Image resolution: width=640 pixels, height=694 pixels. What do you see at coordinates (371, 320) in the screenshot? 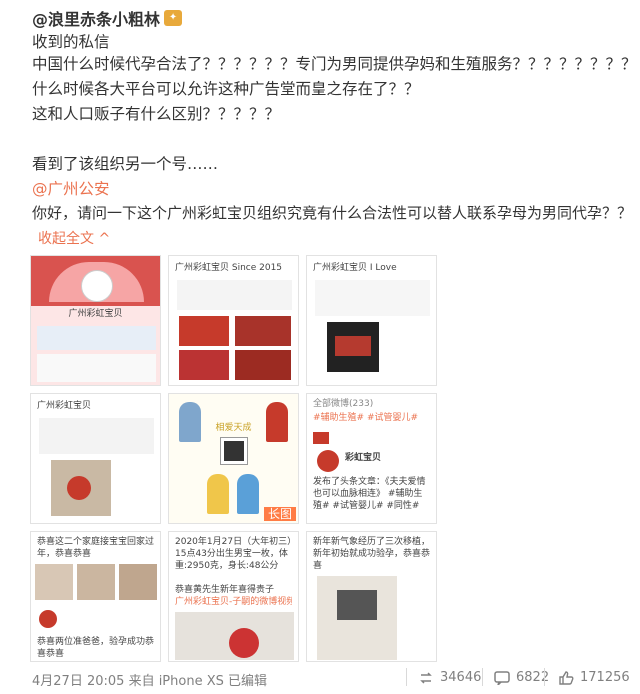
I see `image-tile-3: 广州彩虹宝贝 I Love` at bounding box center [371, 320].